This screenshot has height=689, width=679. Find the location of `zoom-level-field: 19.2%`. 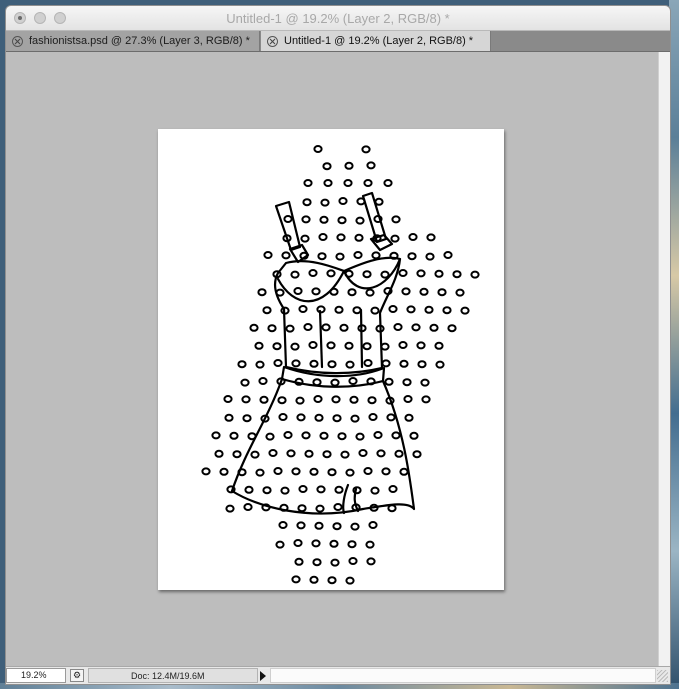

zoom-level-field: 19.2% is located at coordinates (36, 675).